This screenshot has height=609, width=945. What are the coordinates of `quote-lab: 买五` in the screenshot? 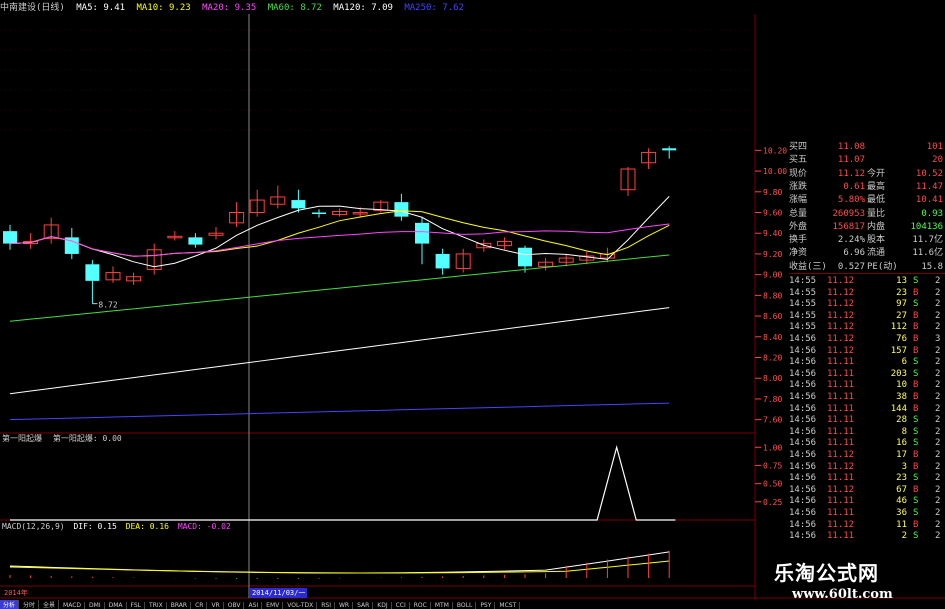 It's located at (798, 160).